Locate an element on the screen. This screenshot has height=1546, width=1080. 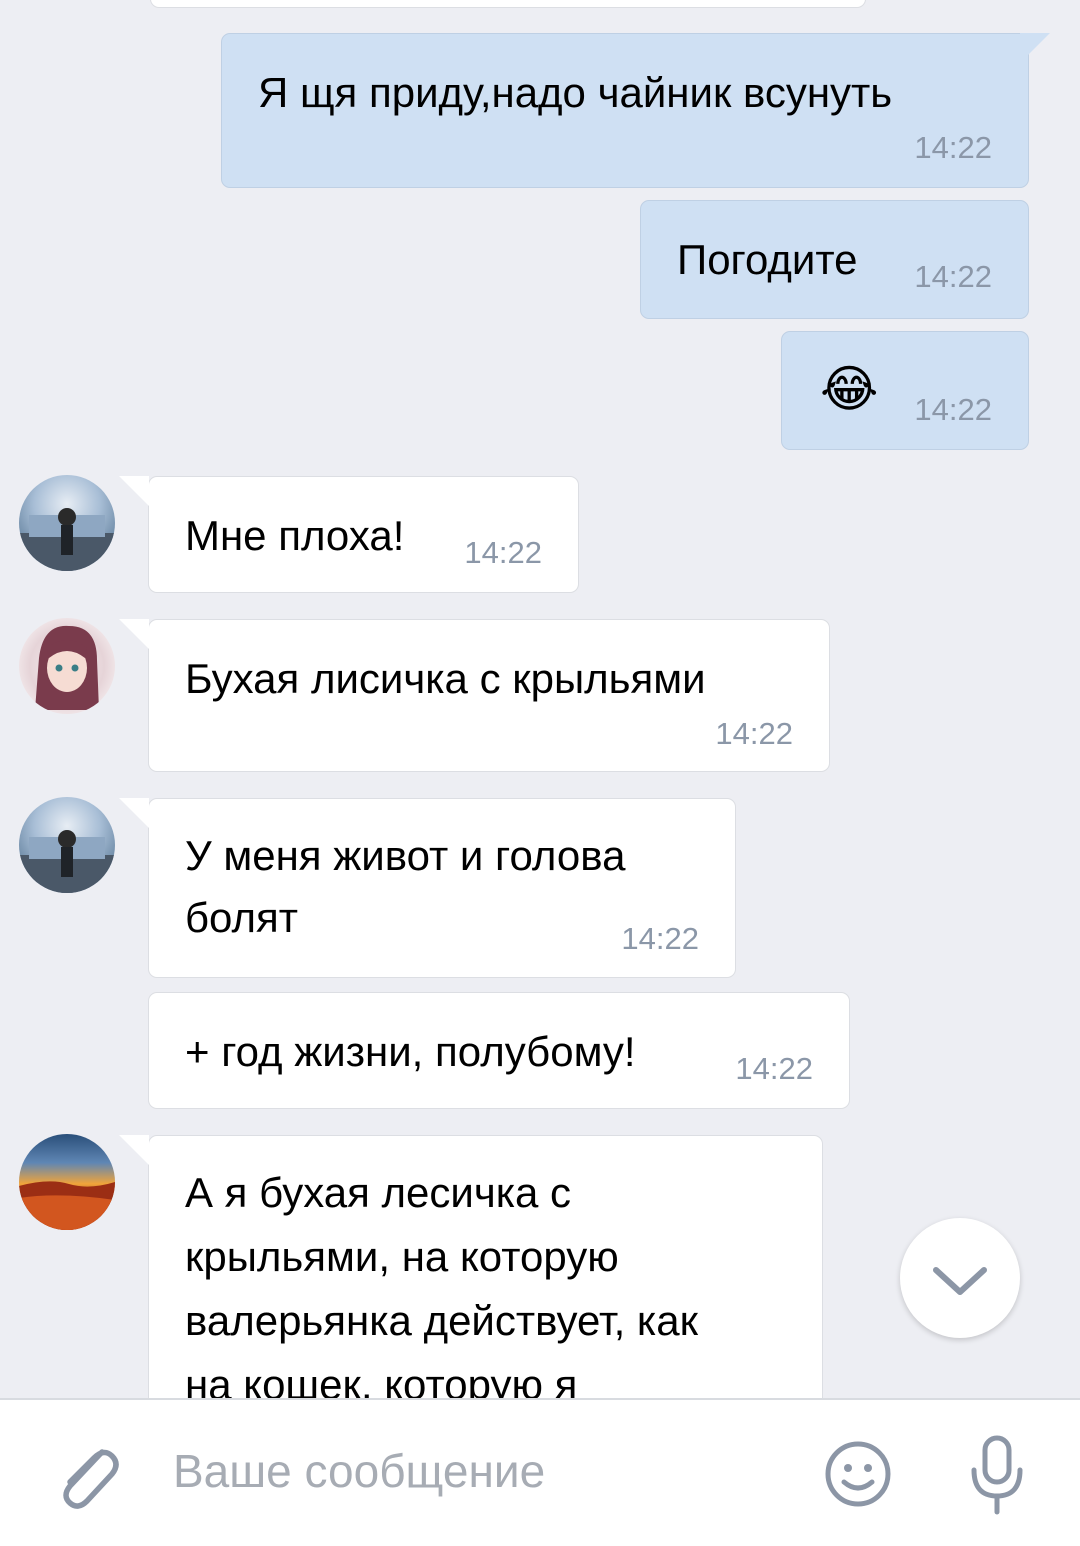
message-text-line: крыльями, на которую is located at coordinates (402, 1256).